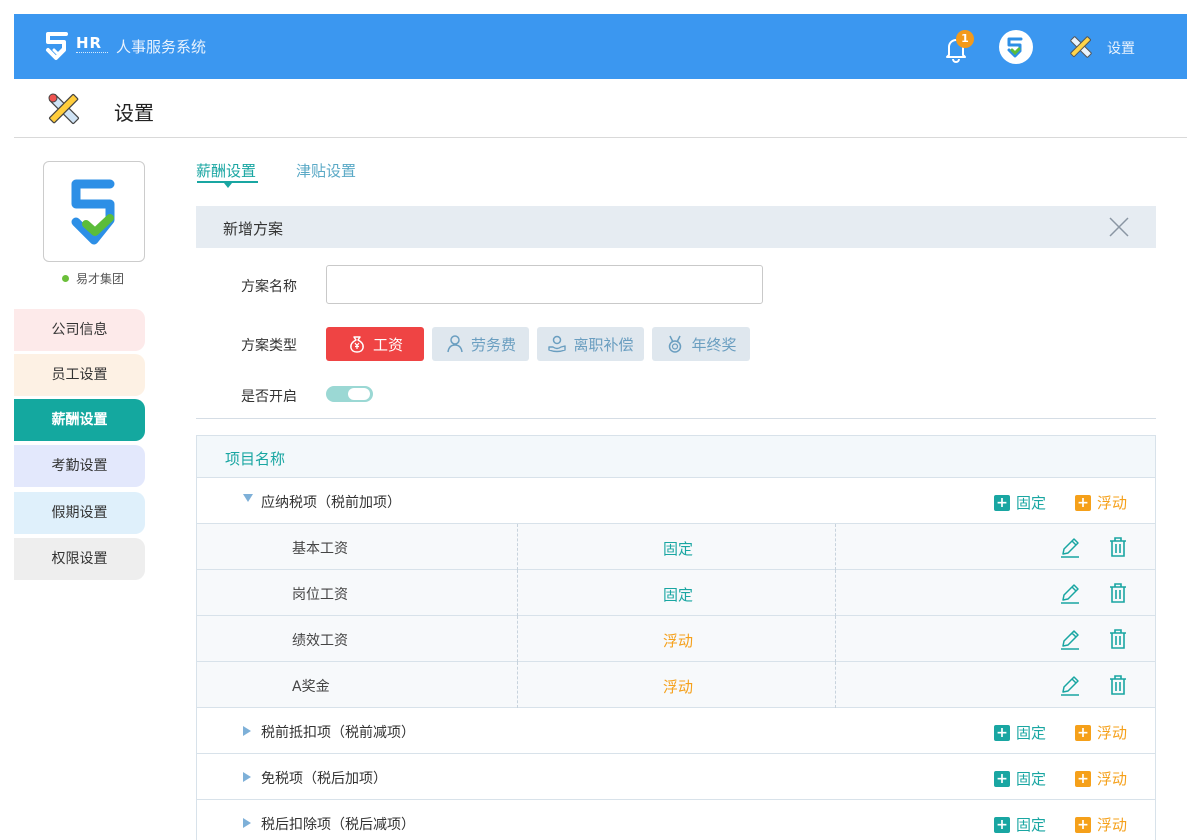  Describe the element at coordinates (338, 825) in the screenshot. I see `group-title: 税后扣除项（税后减项）` at that location.